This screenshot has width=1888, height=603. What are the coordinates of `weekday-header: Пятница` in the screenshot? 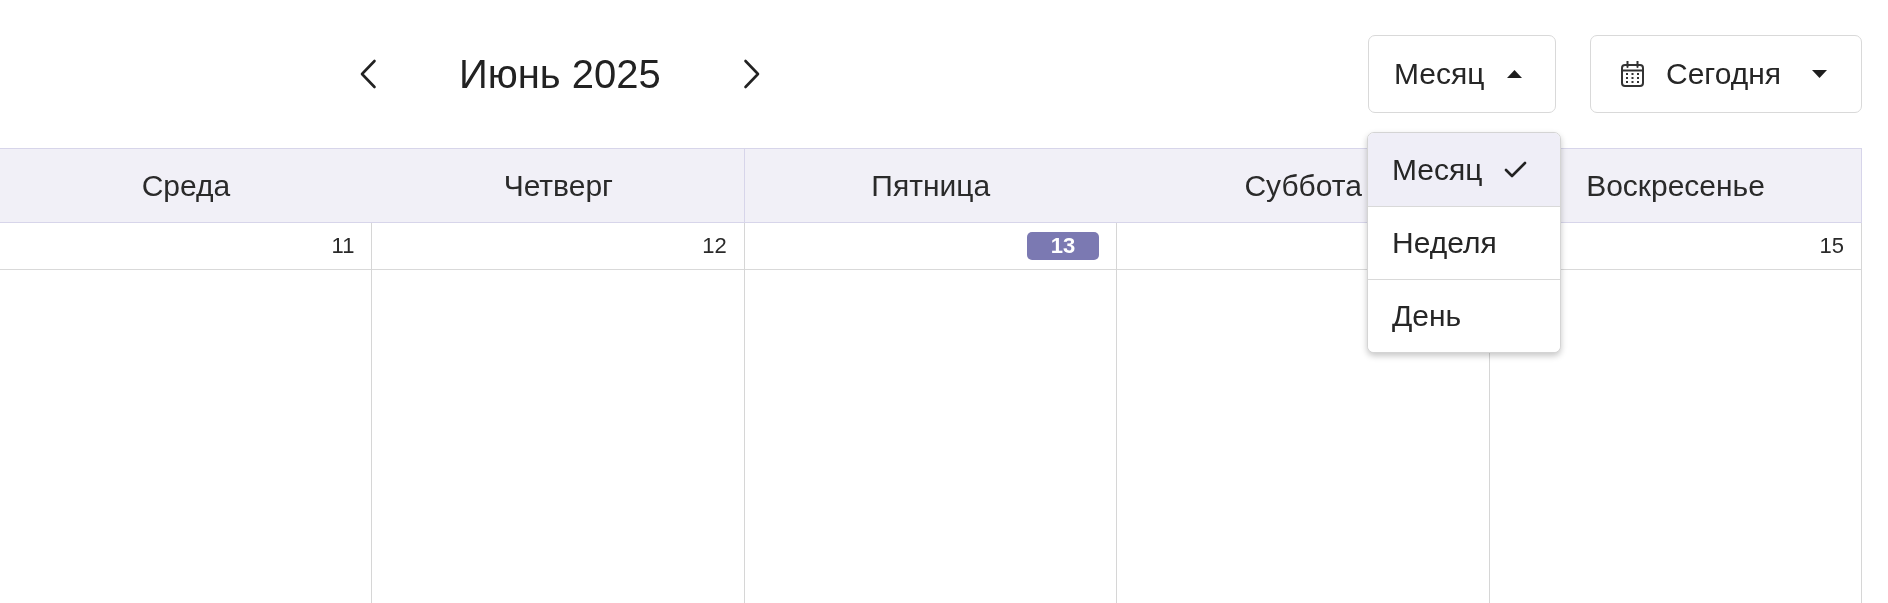 It's located at (931, 185).